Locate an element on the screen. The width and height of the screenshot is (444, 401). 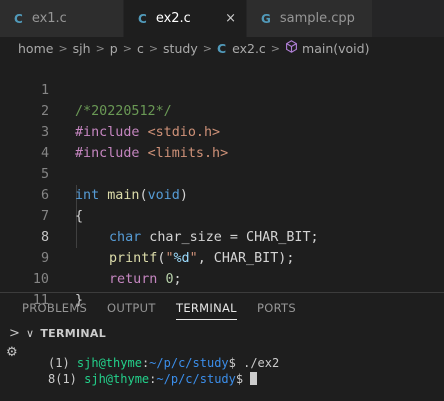
code-line-1: 1 /*20220512*/ is located at coordinates (222, 89).